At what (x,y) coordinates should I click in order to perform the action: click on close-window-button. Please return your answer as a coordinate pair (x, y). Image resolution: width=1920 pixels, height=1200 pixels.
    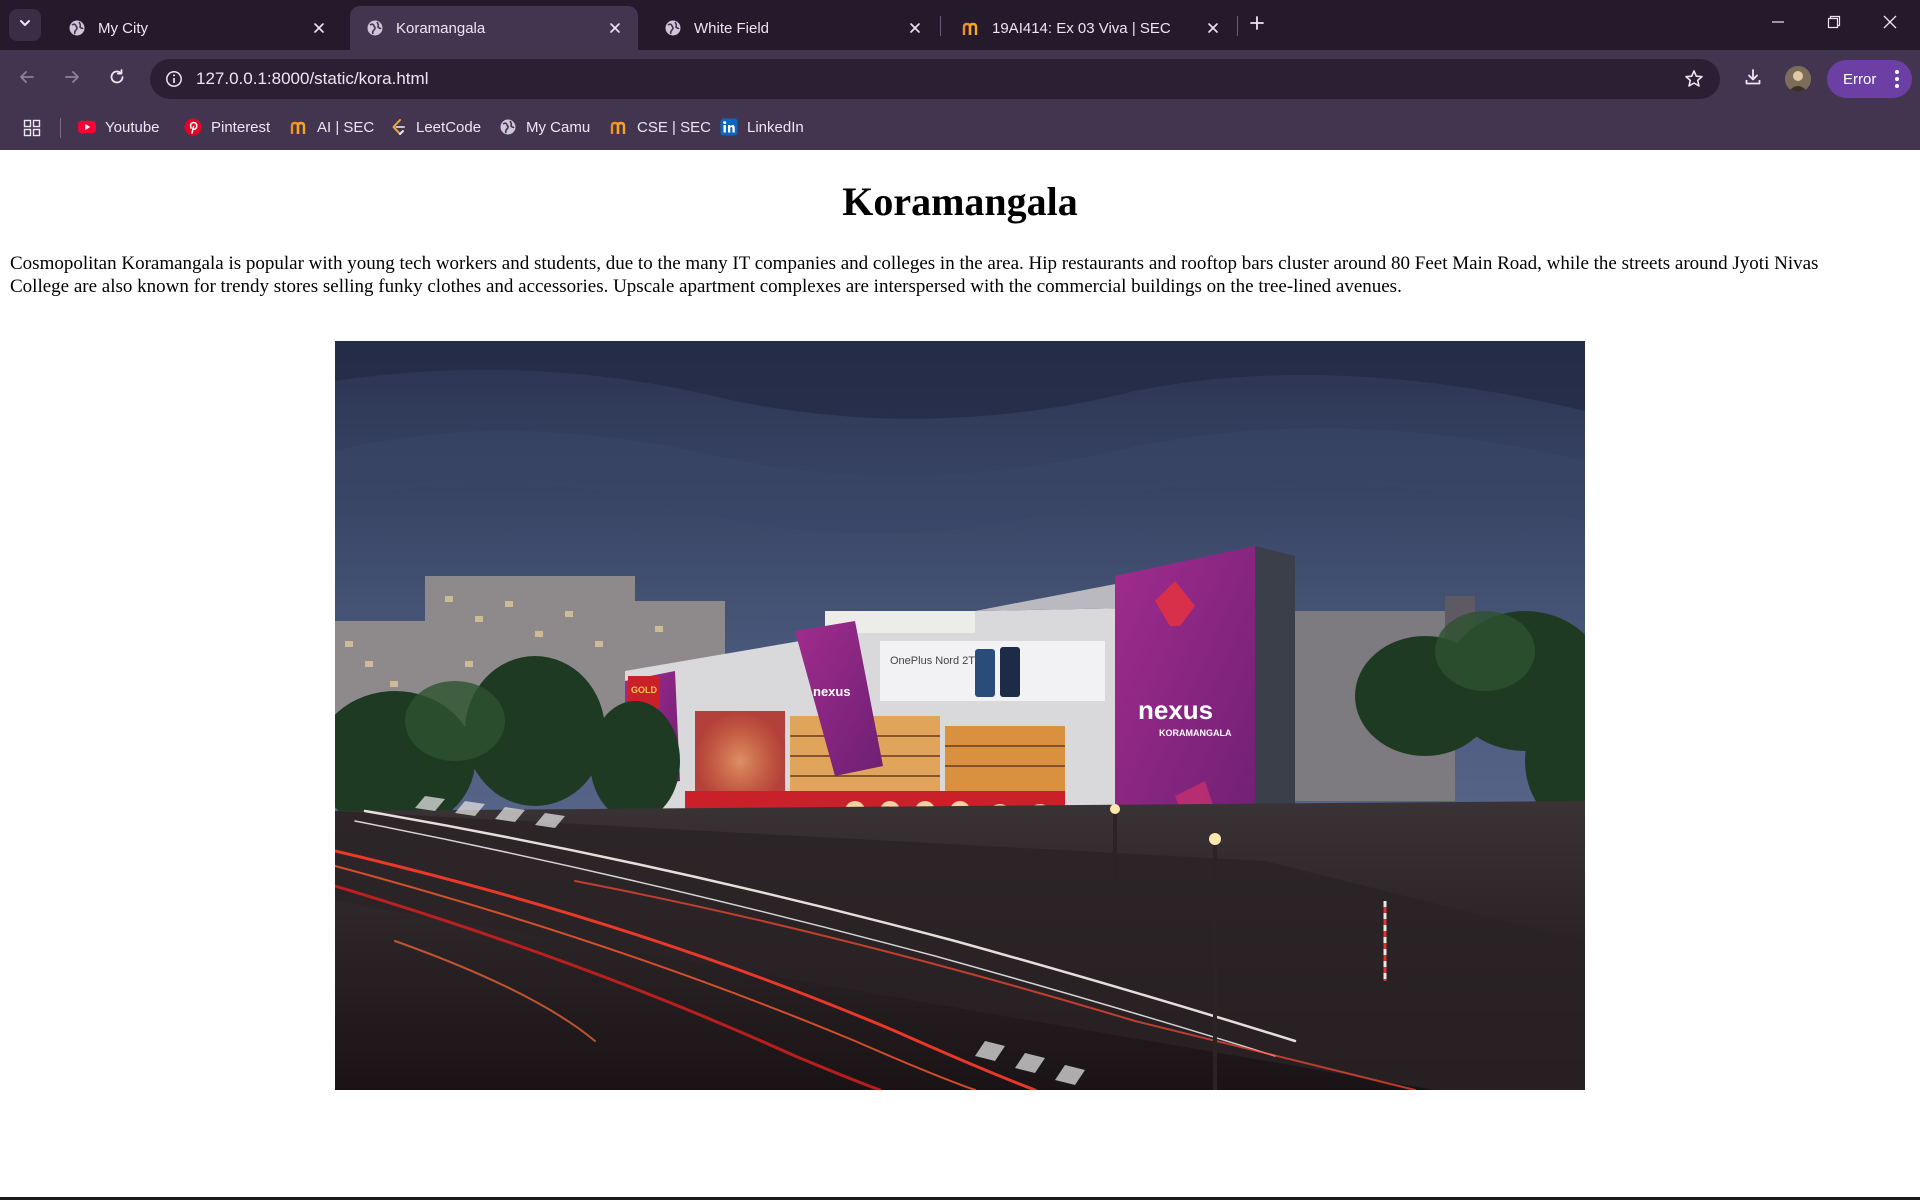
    Looking at the image, I should click on (1890, 24).